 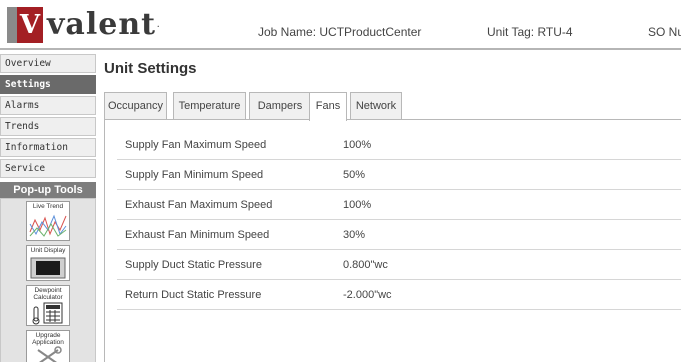 What do you see at coordinates (328, 106) in the screenshot?
I see `tab-fans: Fans` at bounding box center [328, 106].